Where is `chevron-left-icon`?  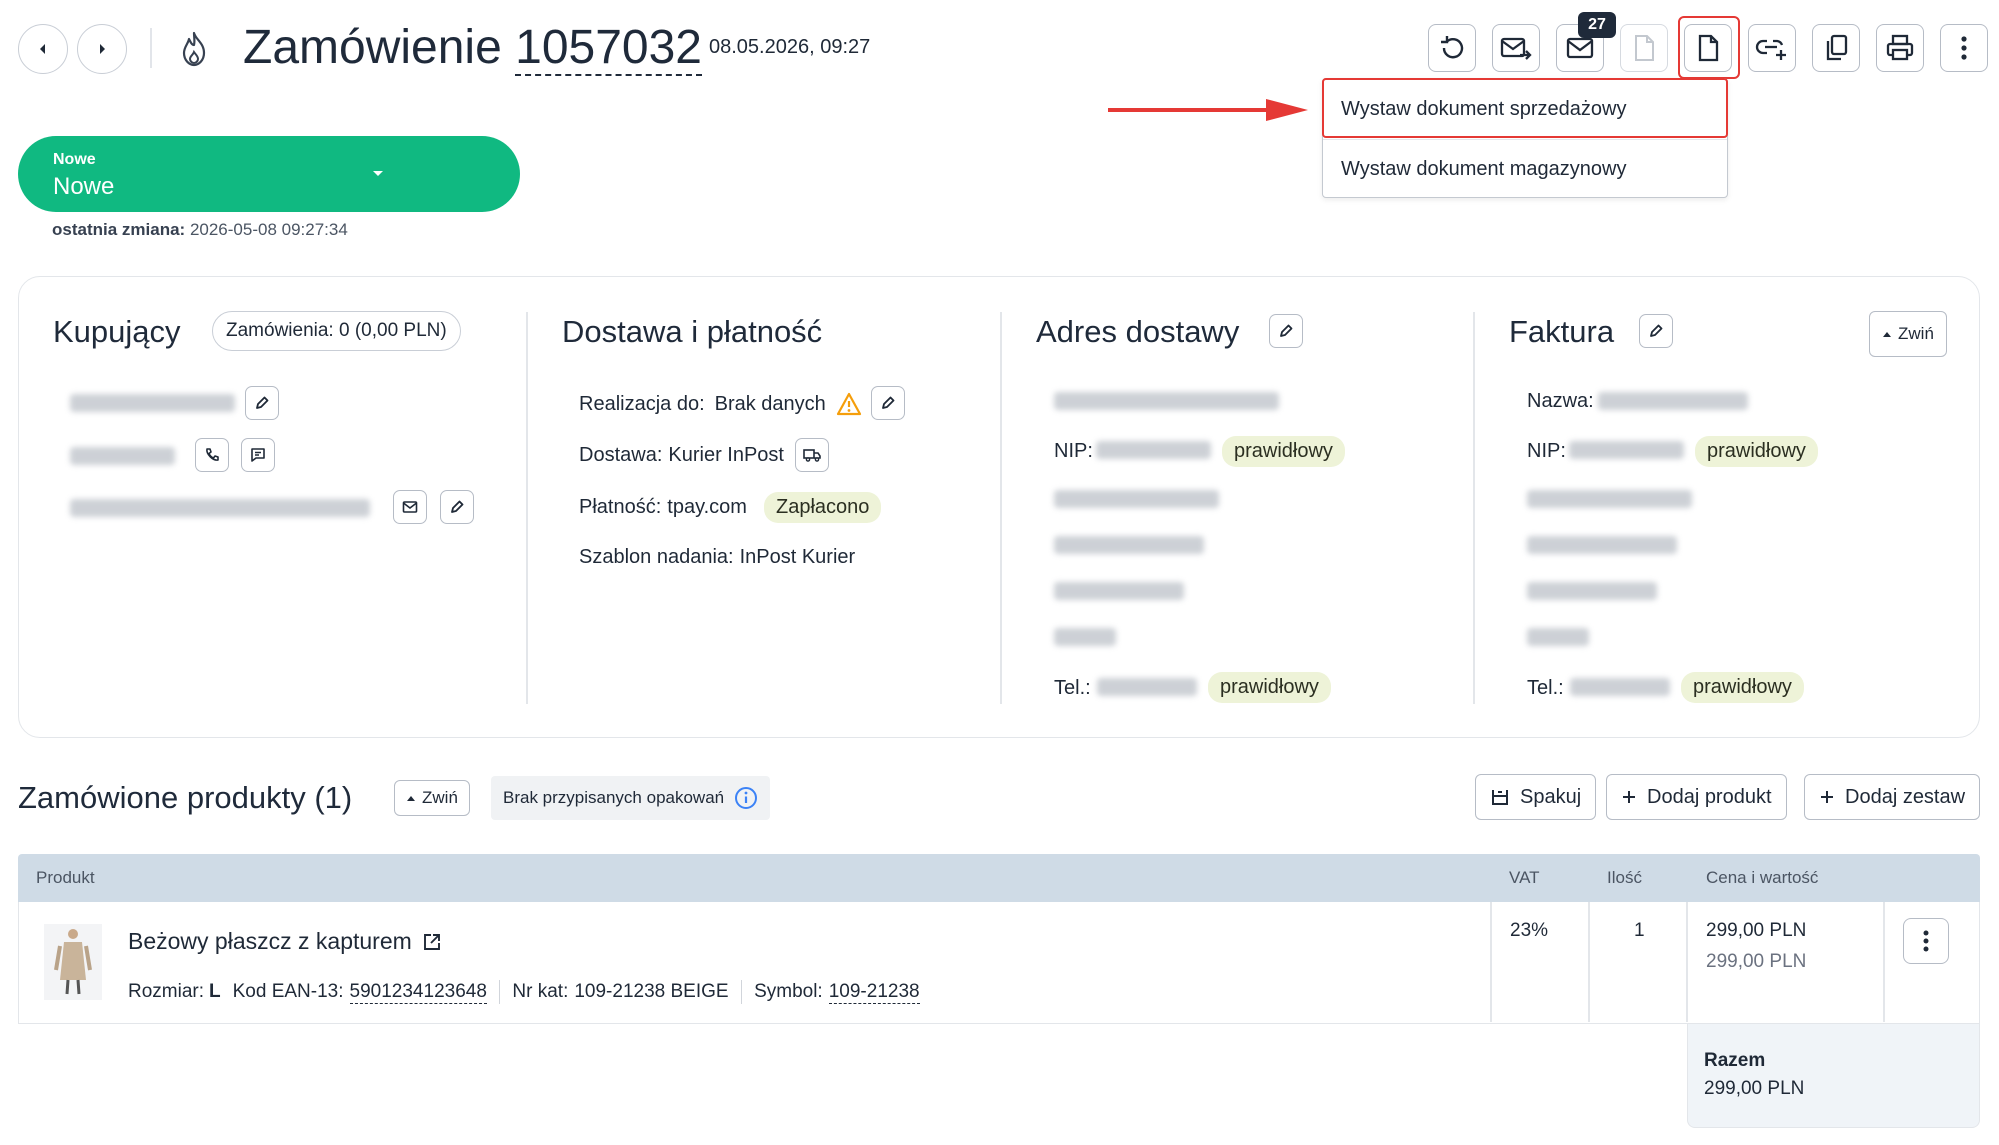
chevron-left-icon is located at coordinates (42, 49).